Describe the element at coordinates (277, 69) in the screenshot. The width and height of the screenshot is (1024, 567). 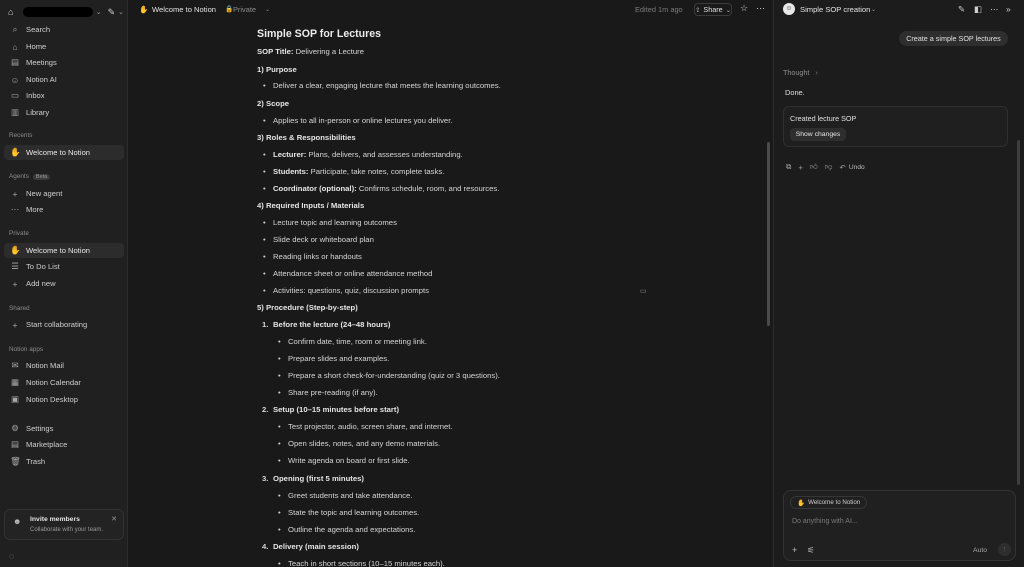
I see `heading-purpose: 1) Purpose` at that location.